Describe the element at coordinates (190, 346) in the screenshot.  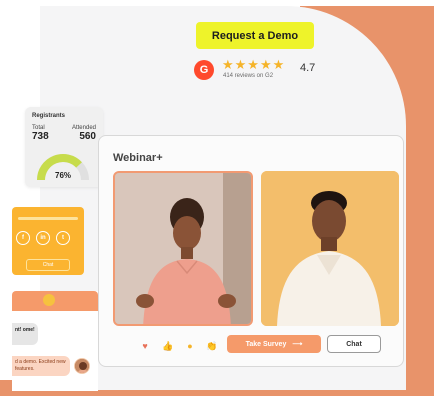
I see `smile-icon: ●` at that location.